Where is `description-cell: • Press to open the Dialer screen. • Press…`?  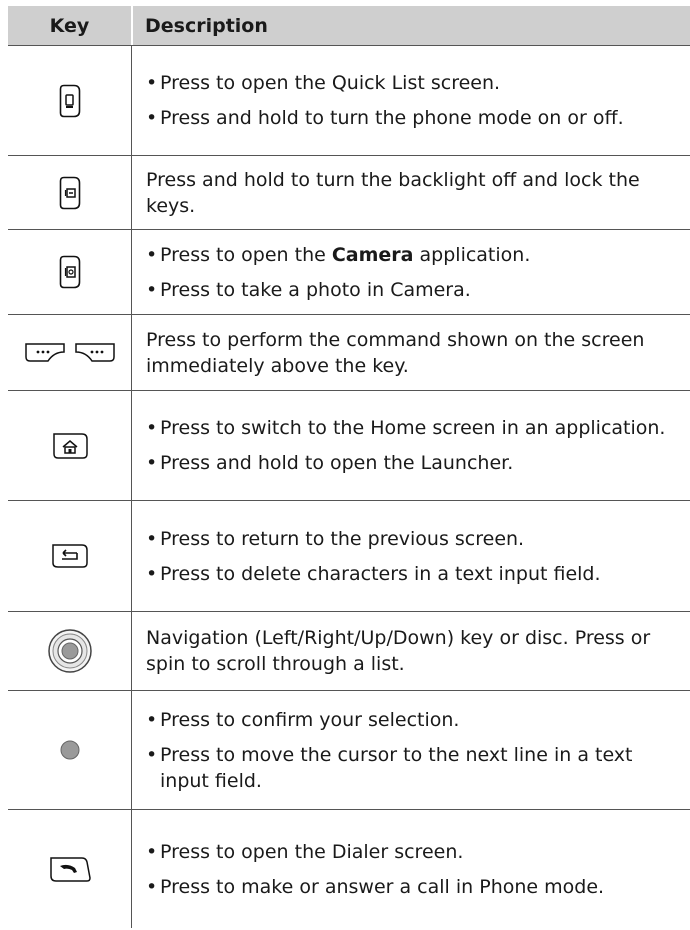
description-cell: • Press to open the Dialer screen. • Press… is located at coordinates (410, 869).